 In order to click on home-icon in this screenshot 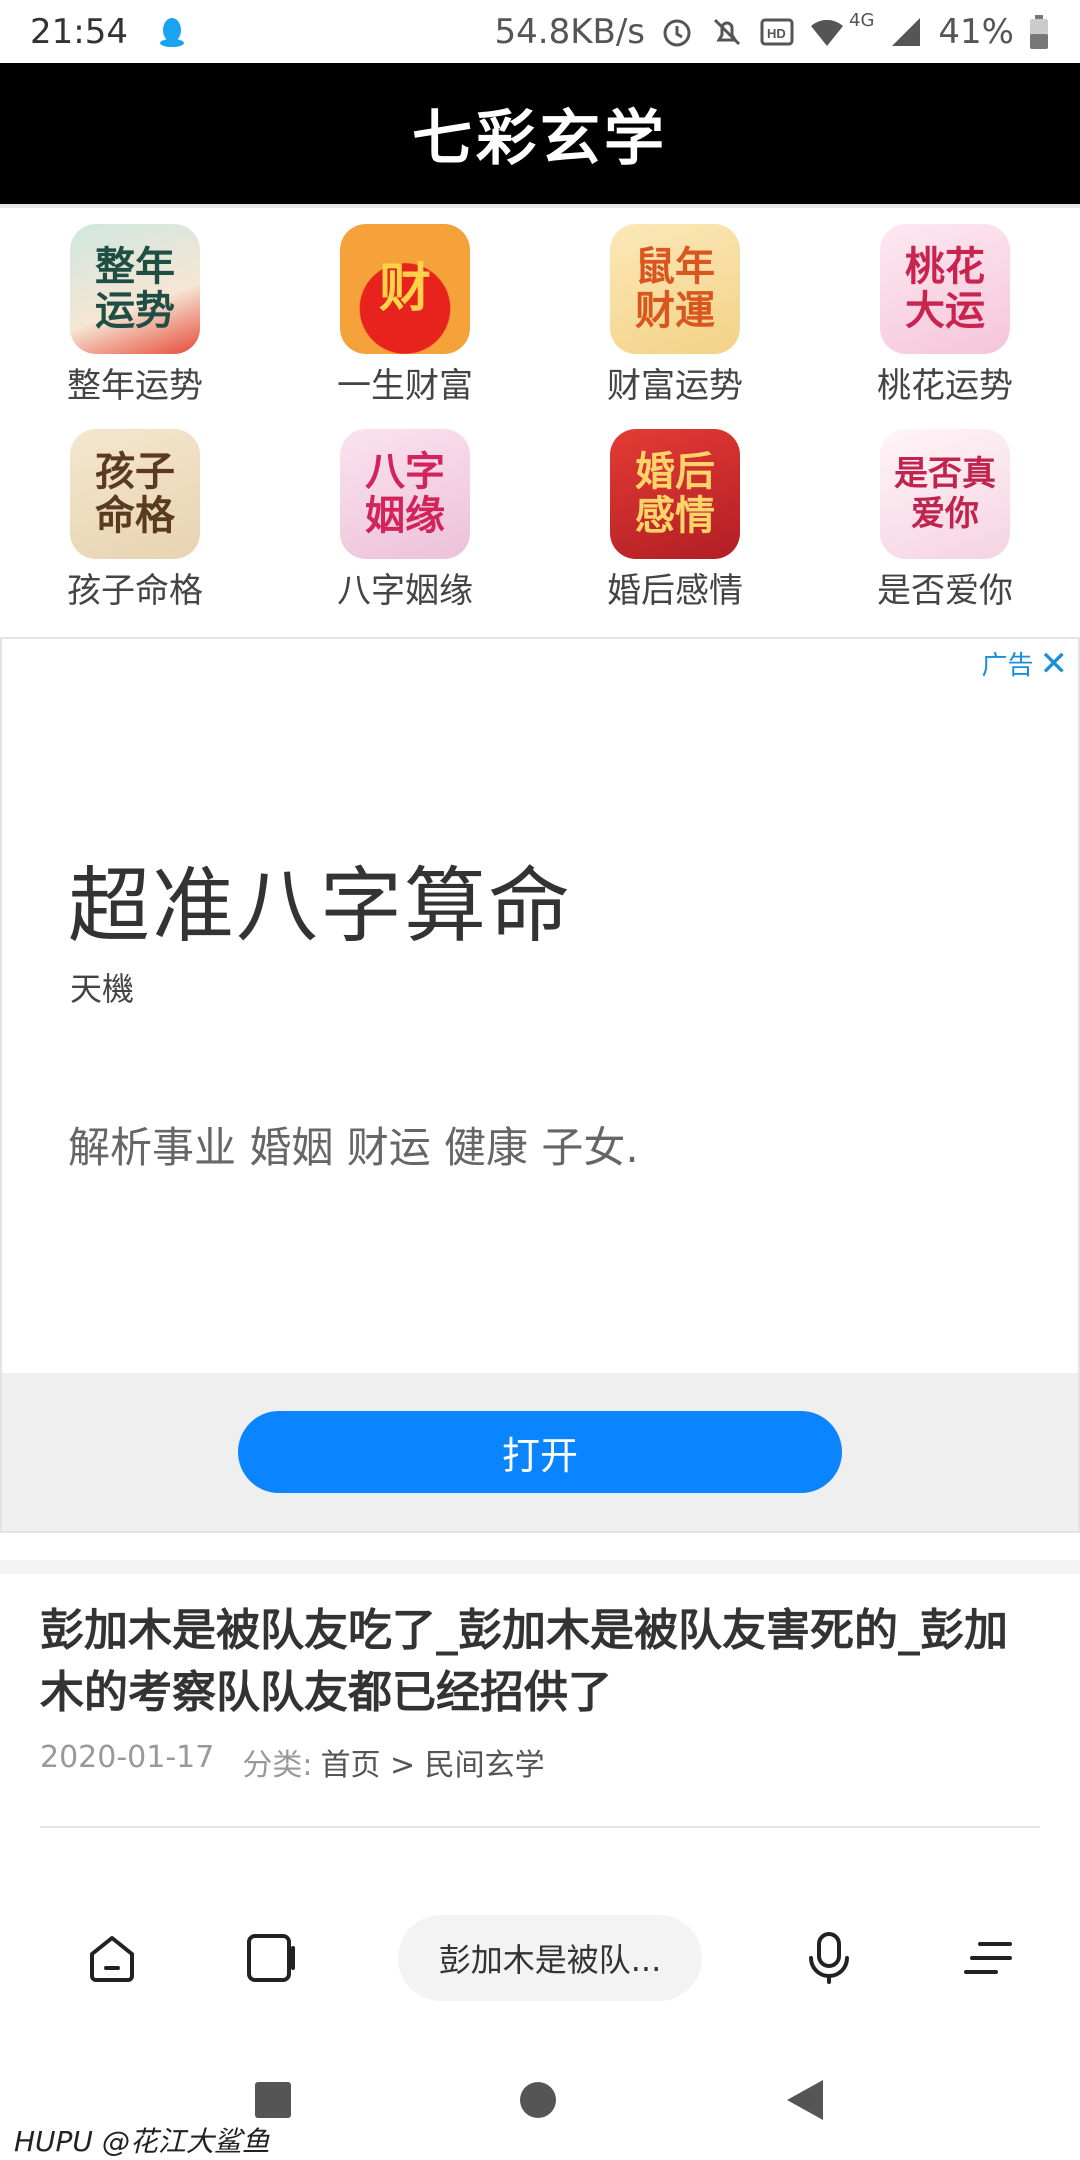, I will do `click(112, 1958)`.